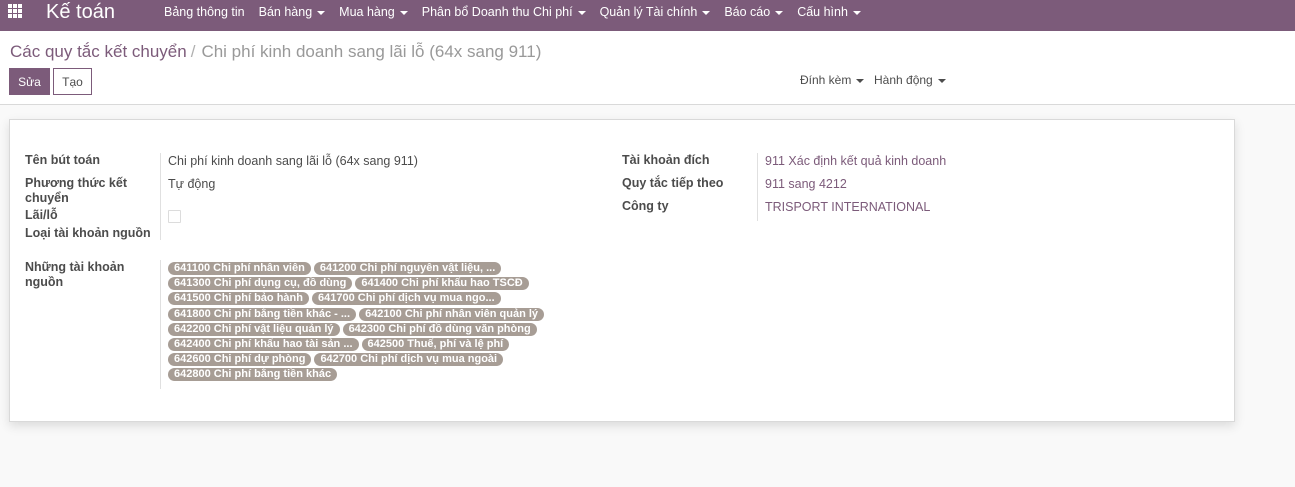 Image resolution: width=1295 pixels, height=487 pixels. I want to click on profit-loss-label: Lãi/lỗ, so click(41, 215).